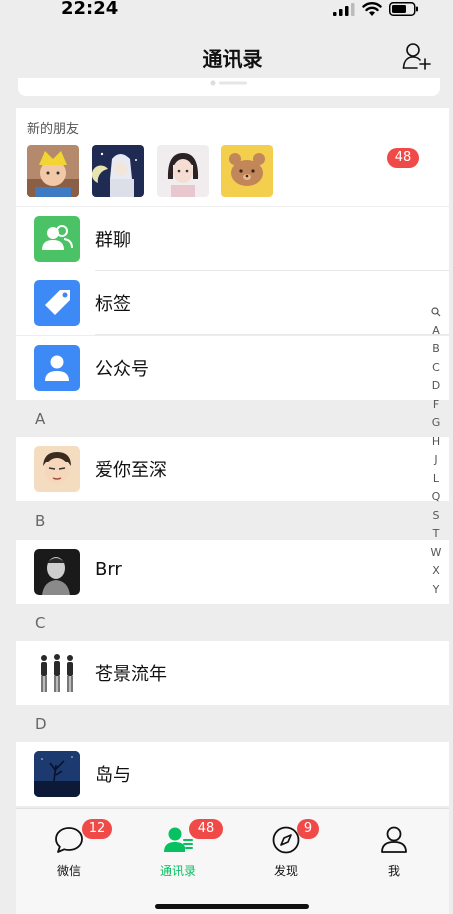 This screenshot has height=914, width=453. I want to click on new-friends-label: 新的朋友, so click(53, 129).